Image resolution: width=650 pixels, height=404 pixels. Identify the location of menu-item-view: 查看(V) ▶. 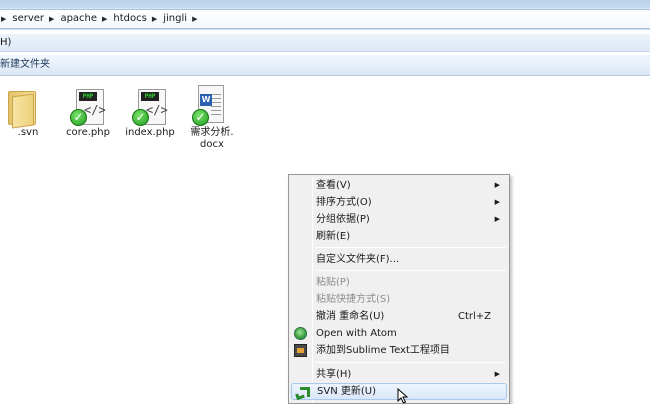
(399, 185).